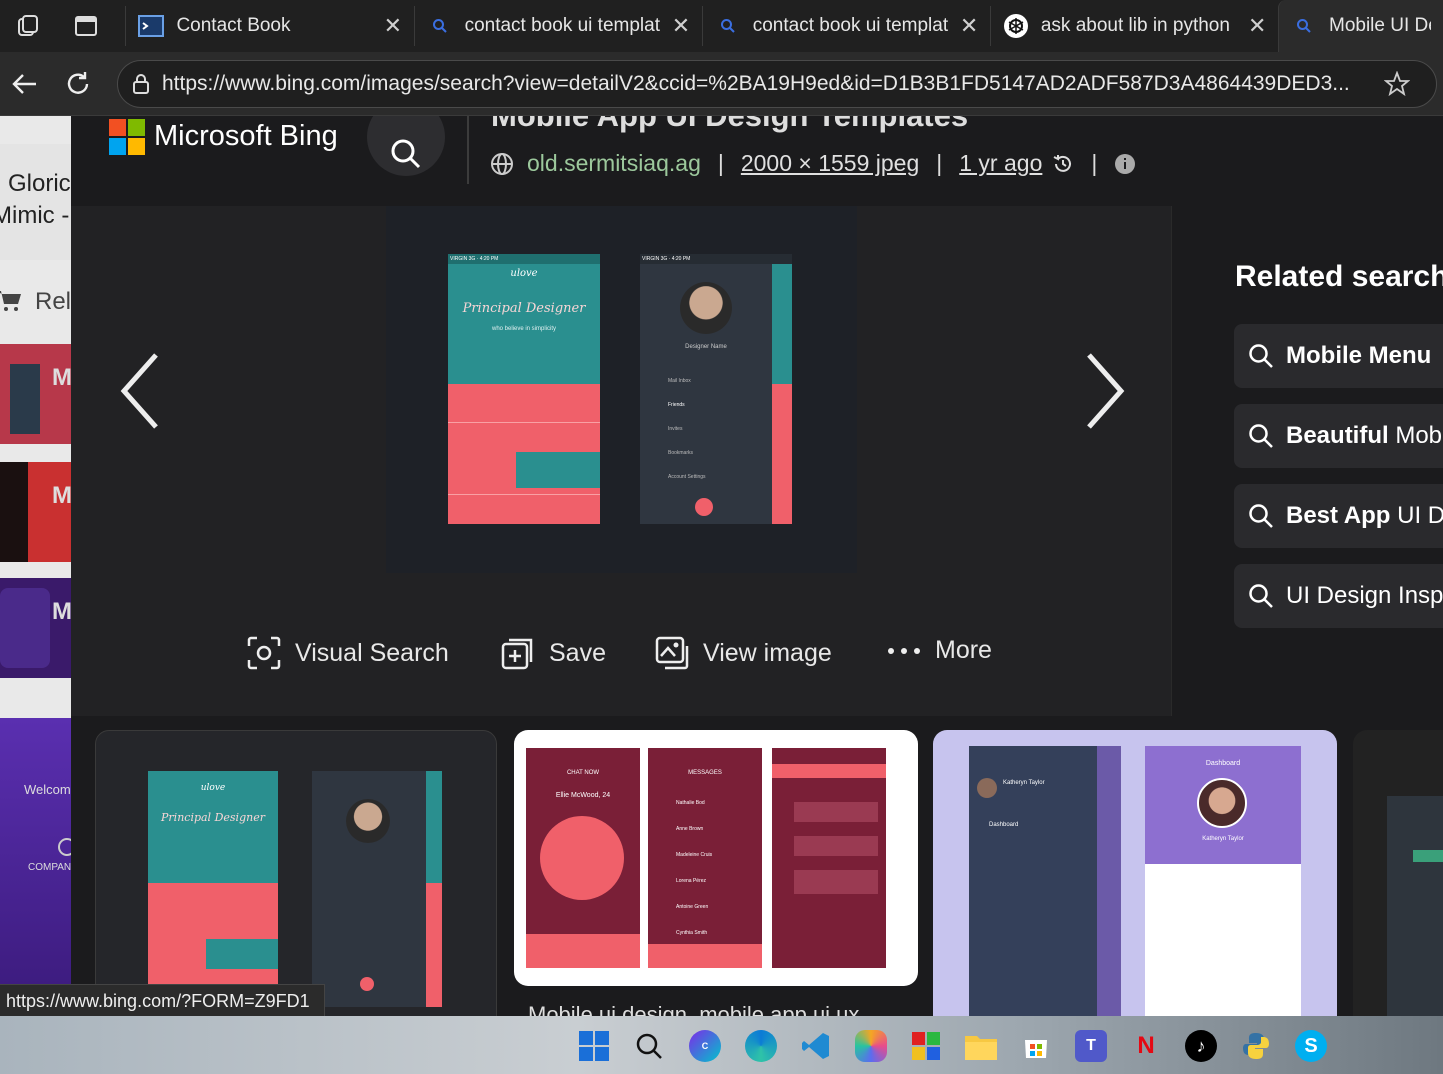  Describe the element at coordinates (78, 84) in the screenshot. I see `refresh-button` at that location.